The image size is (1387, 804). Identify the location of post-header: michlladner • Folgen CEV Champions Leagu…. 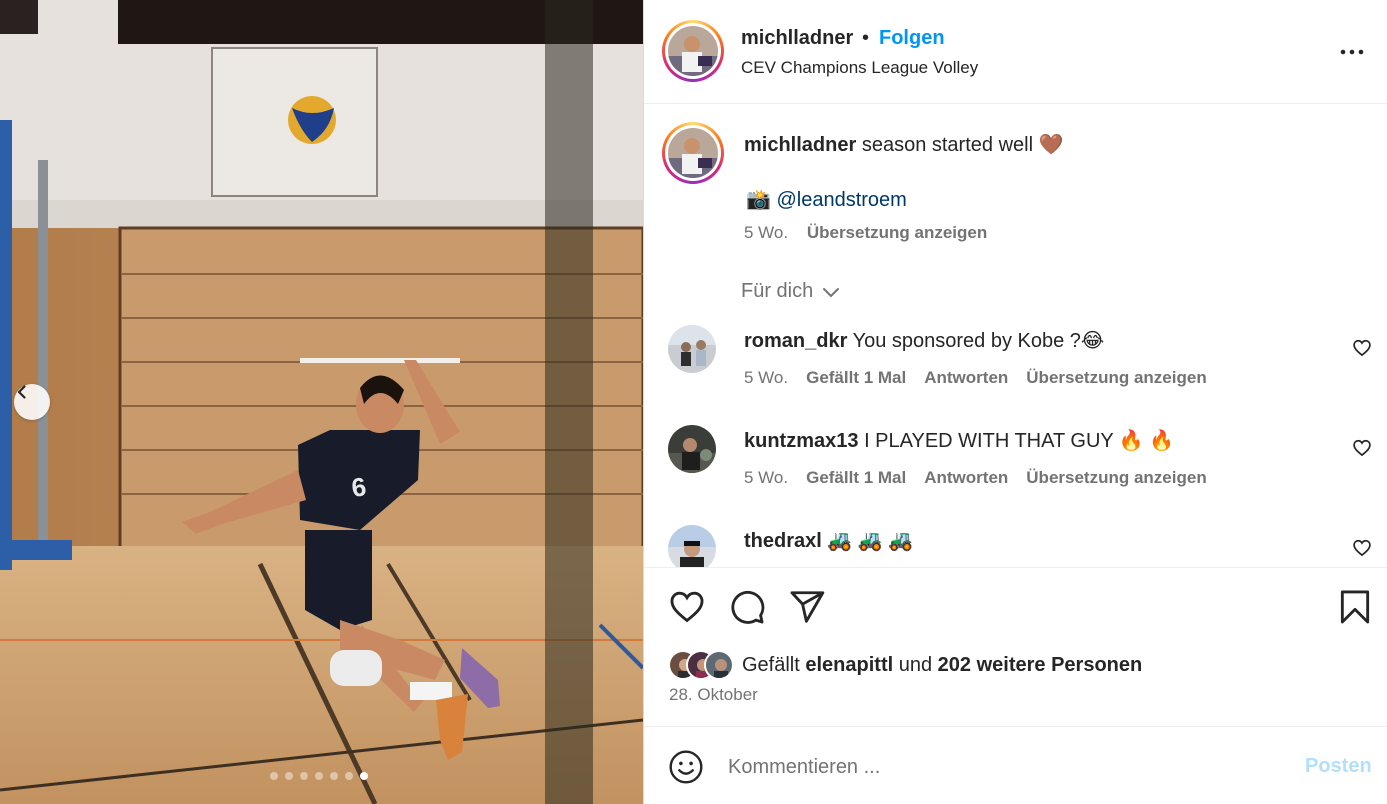
(1015, 52).